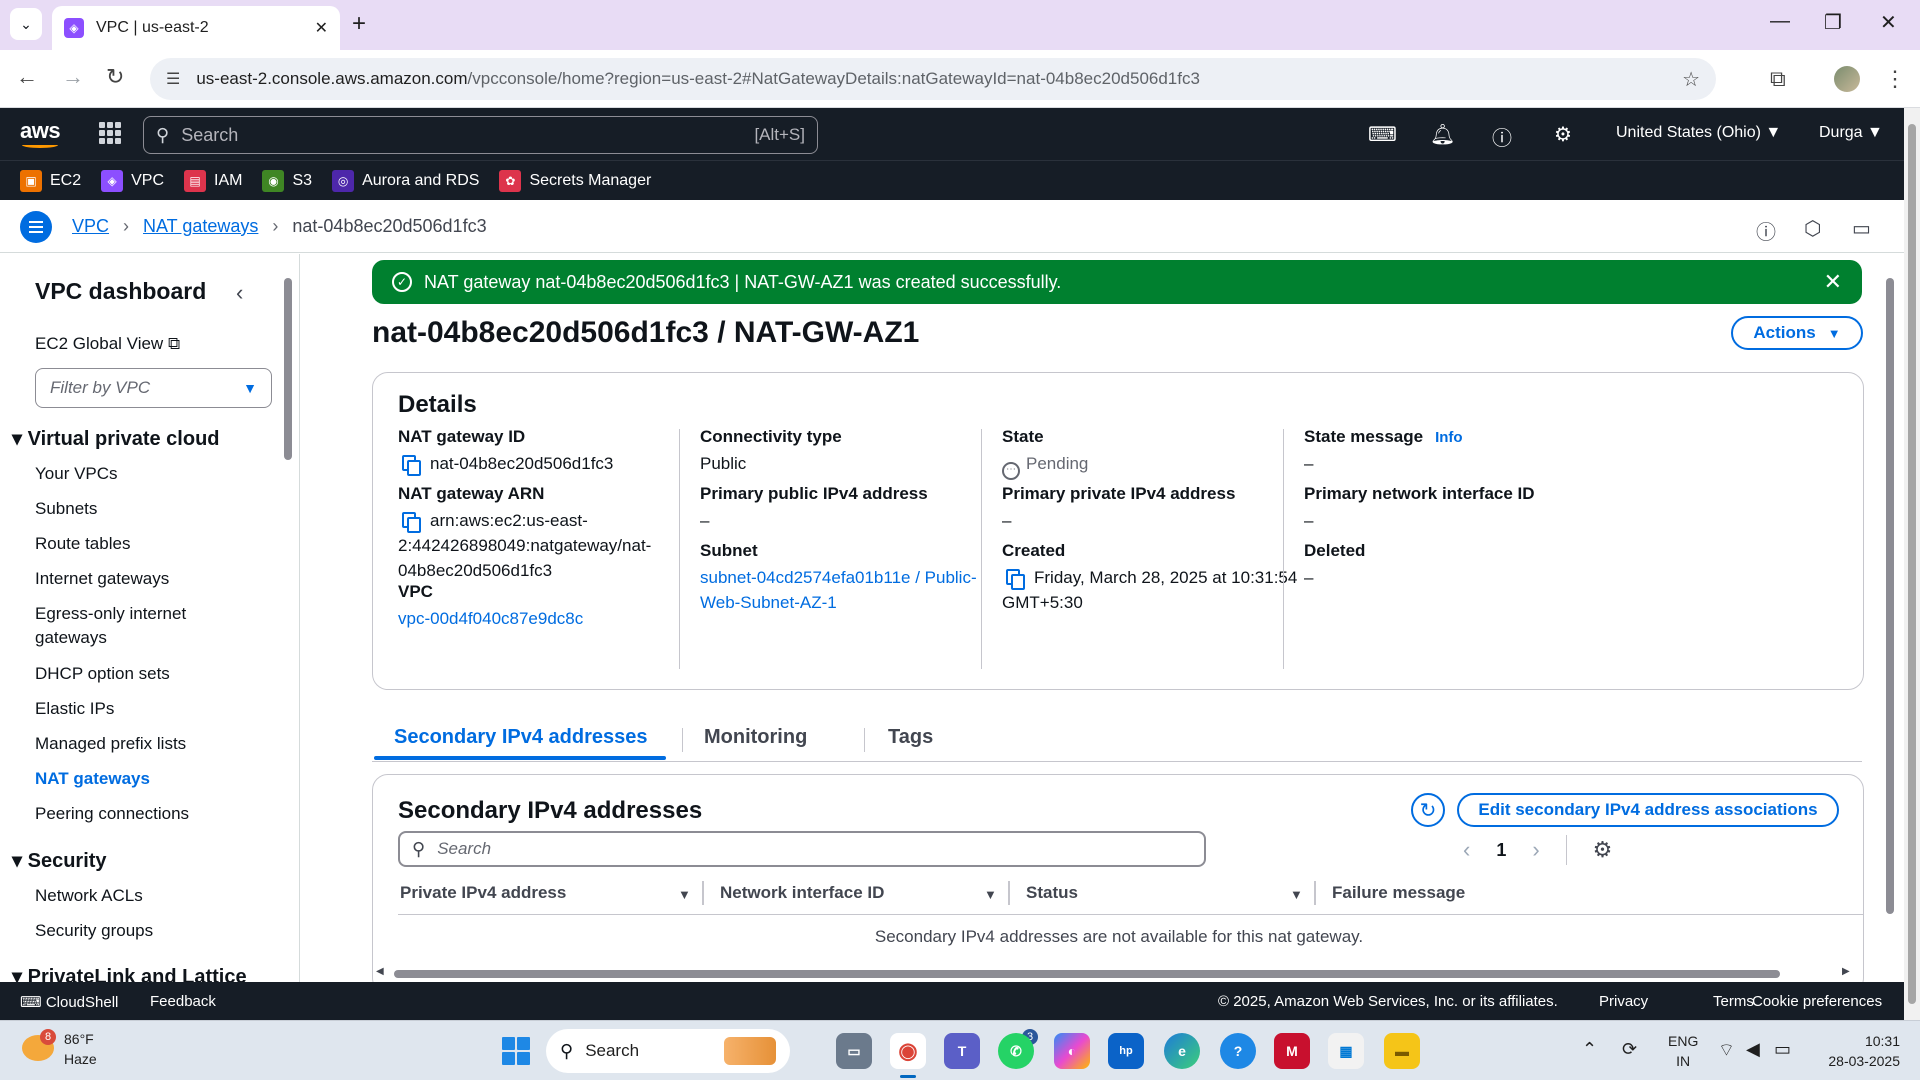 The height and width of the screenshot is (1080, 1920). Describe the element at coordinates (1629, 1049) in the screenshot. I see `sync-icon: ⟳` at that location.